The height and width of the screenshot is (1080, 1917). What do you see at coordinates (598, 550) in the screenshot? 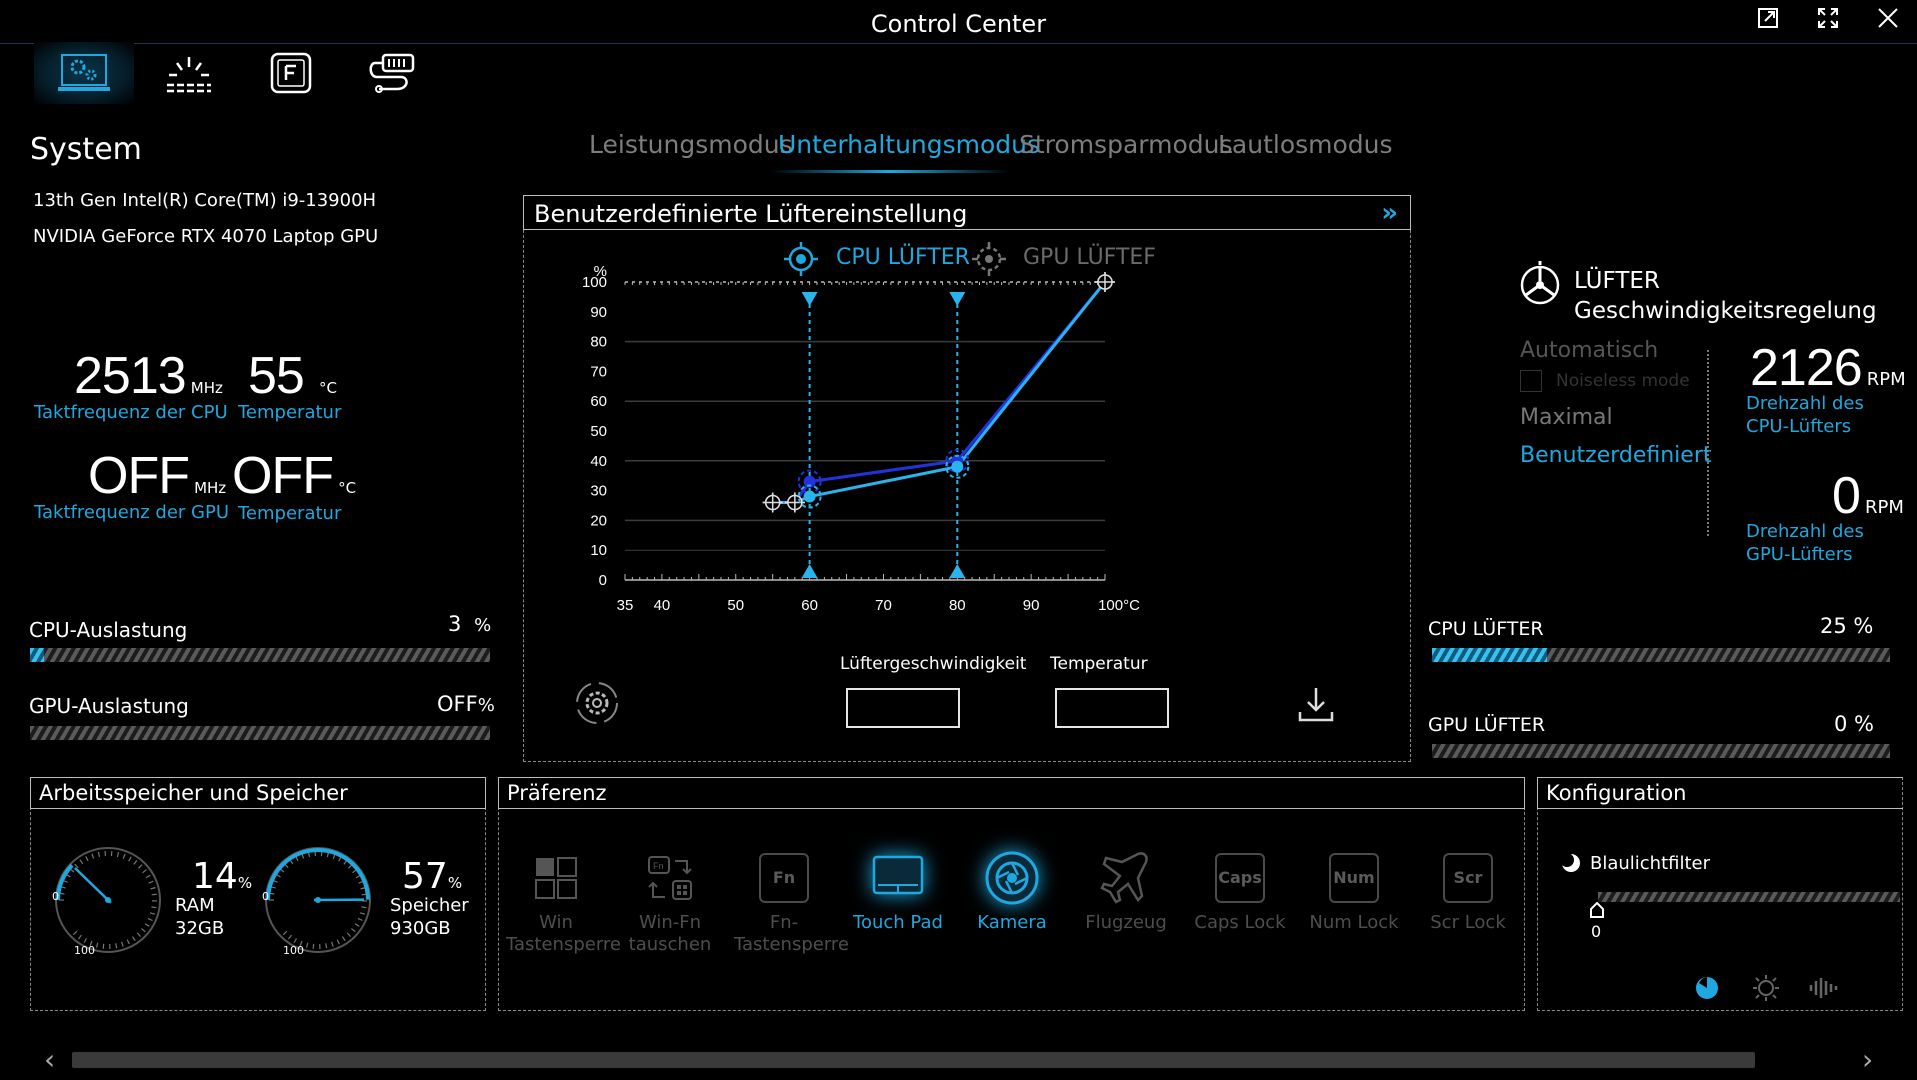
I see `y-tick-label: 10` at bounding box center [598, 550].